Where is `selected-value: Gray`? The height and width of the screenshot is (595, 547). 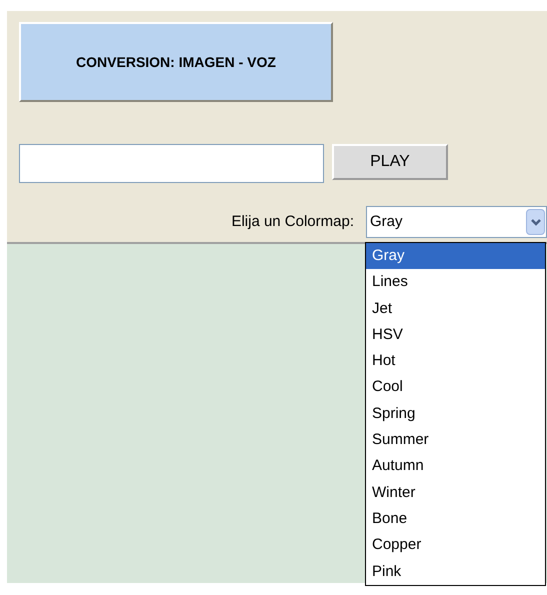
selected-value: Gray is located at coordinates (386, 222).